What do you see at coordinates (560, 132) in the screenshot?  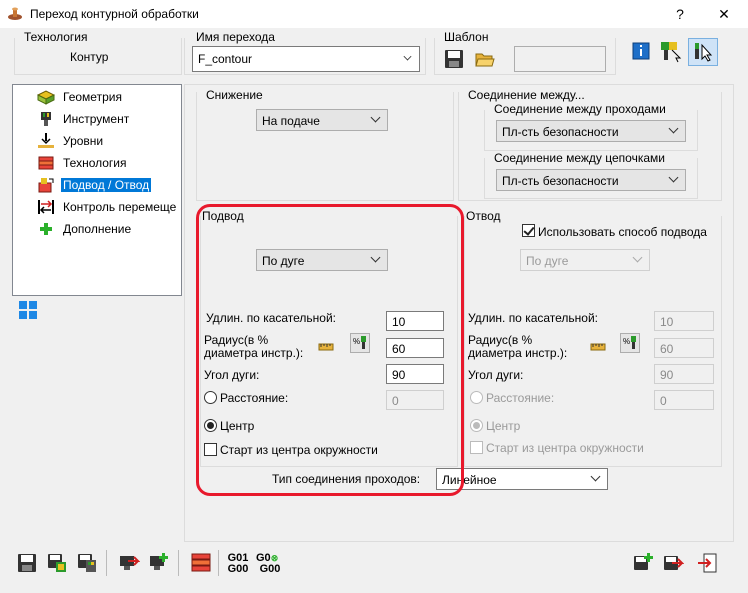 I see `passes-value: Пл-сть безопасности` at bounding box center [560, 132].